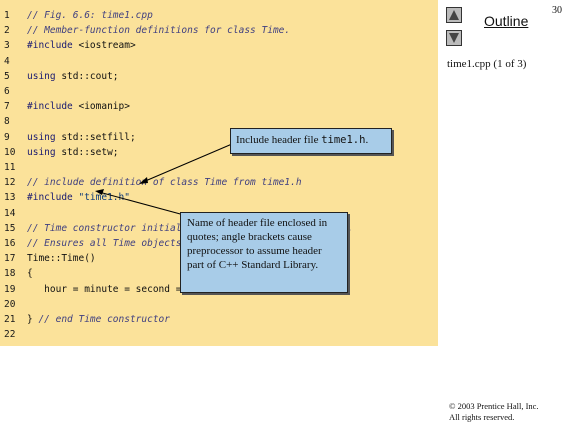  Describe the element at coordinates (494, 406) in the screenshot. I see `copyright-line-1: © 2003 Prentice Hall, Inc.` at that location.